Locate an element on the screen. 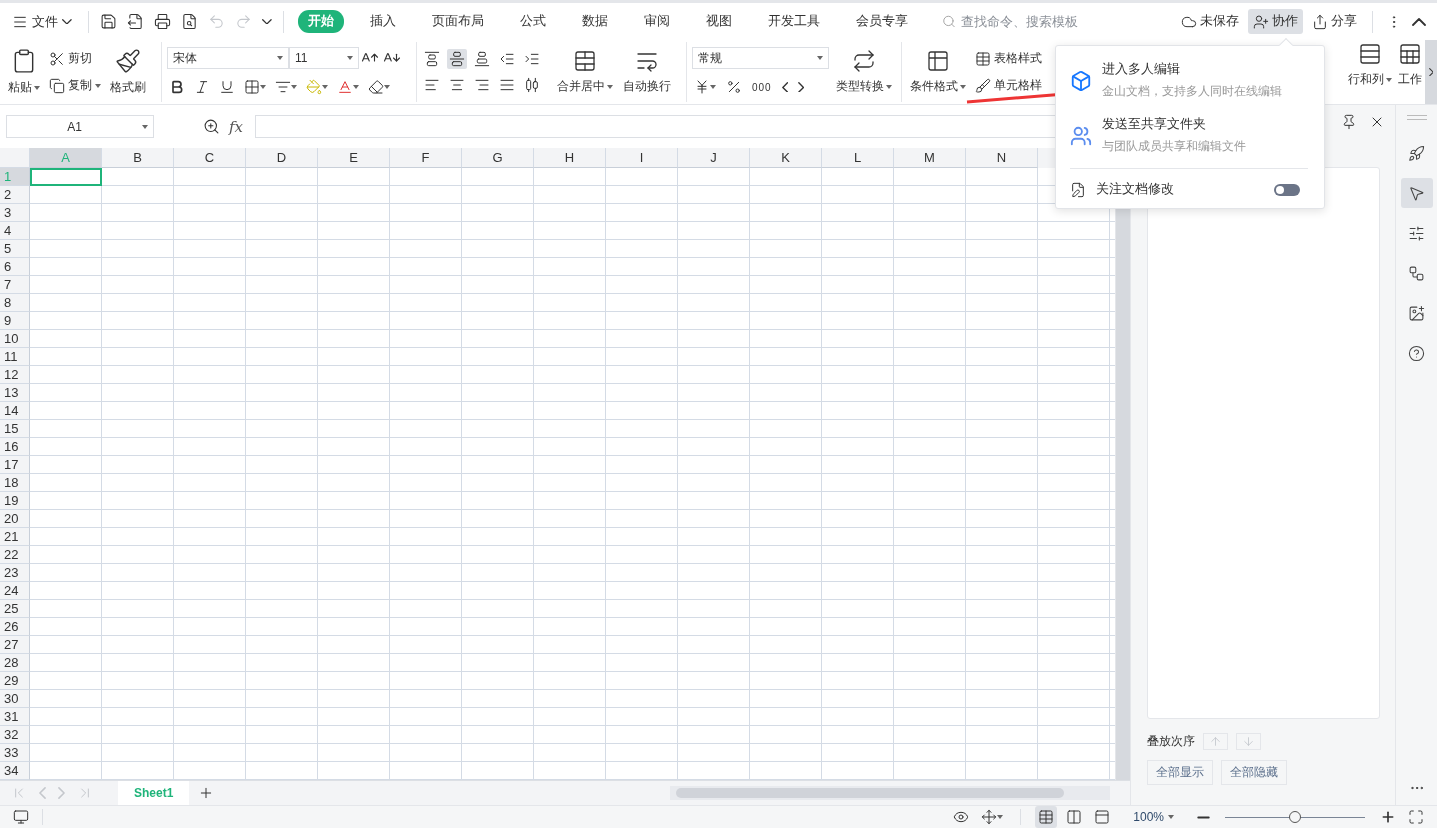  column-header: D is located at coordinates (282, 158).